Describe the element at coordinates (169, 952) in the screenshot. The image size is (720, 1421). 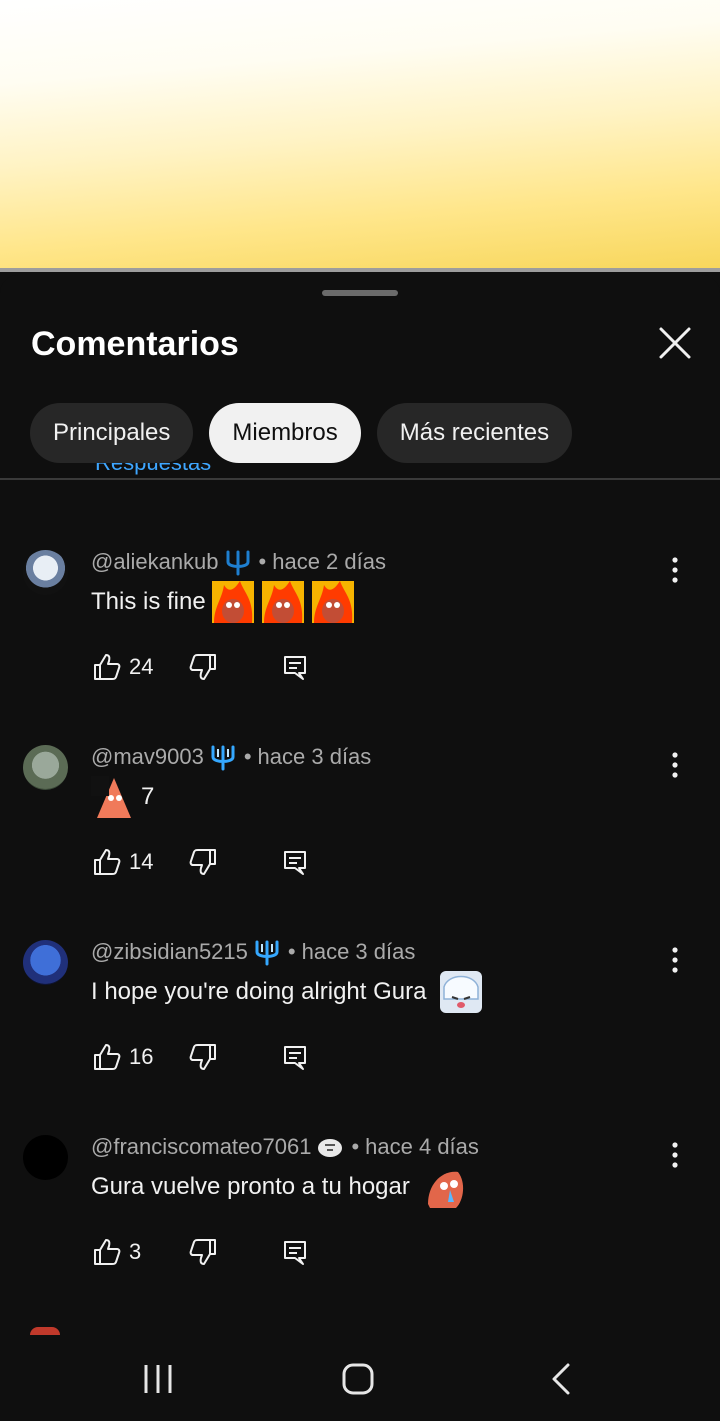
I see `comment-author: @zibsidian5215` at that location.